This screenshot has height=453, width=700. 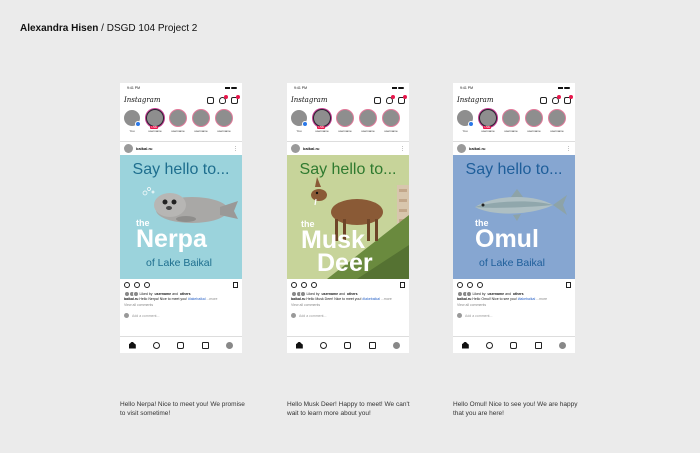 What do you see at coordinates (488, 119) in the screenshot?
I see `story-avatar: LIVE` at bounding box center [488, 119].